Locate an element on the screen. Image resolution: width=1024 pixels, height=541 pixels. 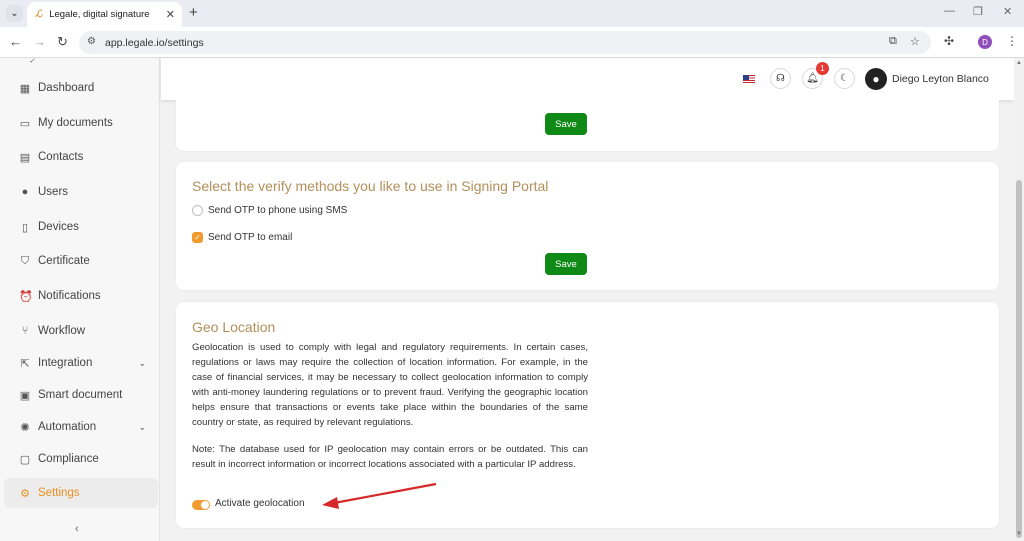
collapse-sidebar-icon: ‹ is located at coordinates (77, 529).